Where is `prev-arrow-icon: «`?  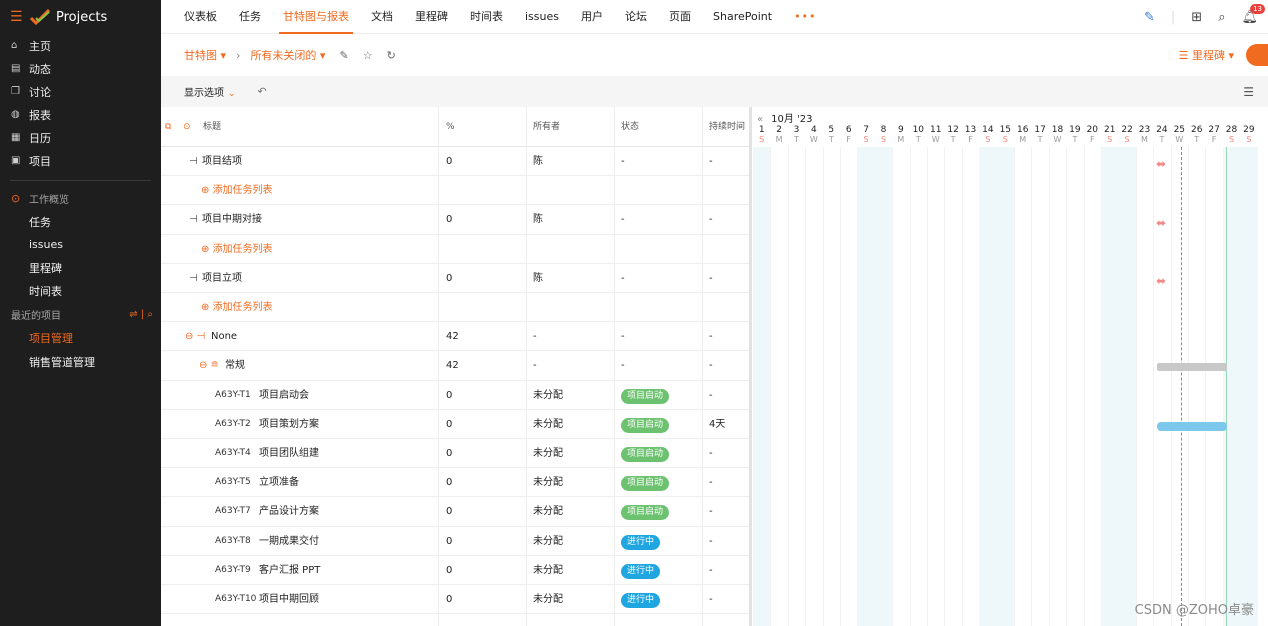
prev-arrow-icon: « is located at coordinates (760, 119).